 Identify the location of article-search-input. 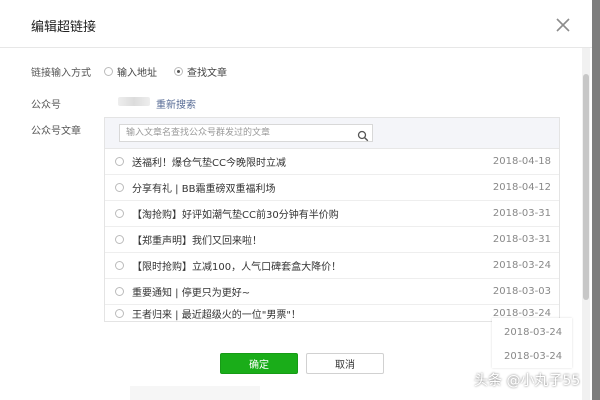
(246, 133).